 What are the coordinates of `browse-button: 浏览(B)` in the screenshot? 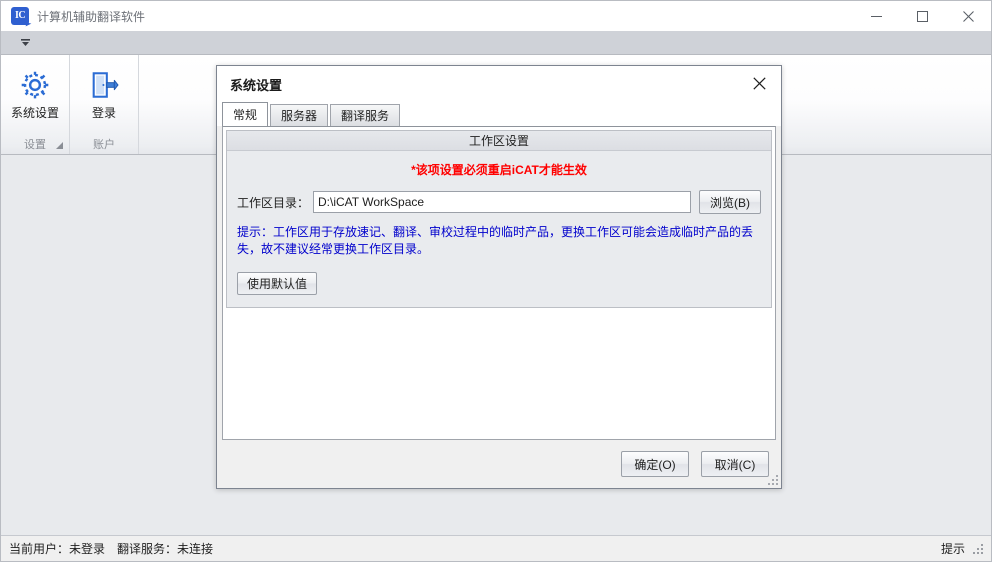 It's located at (730, 202).